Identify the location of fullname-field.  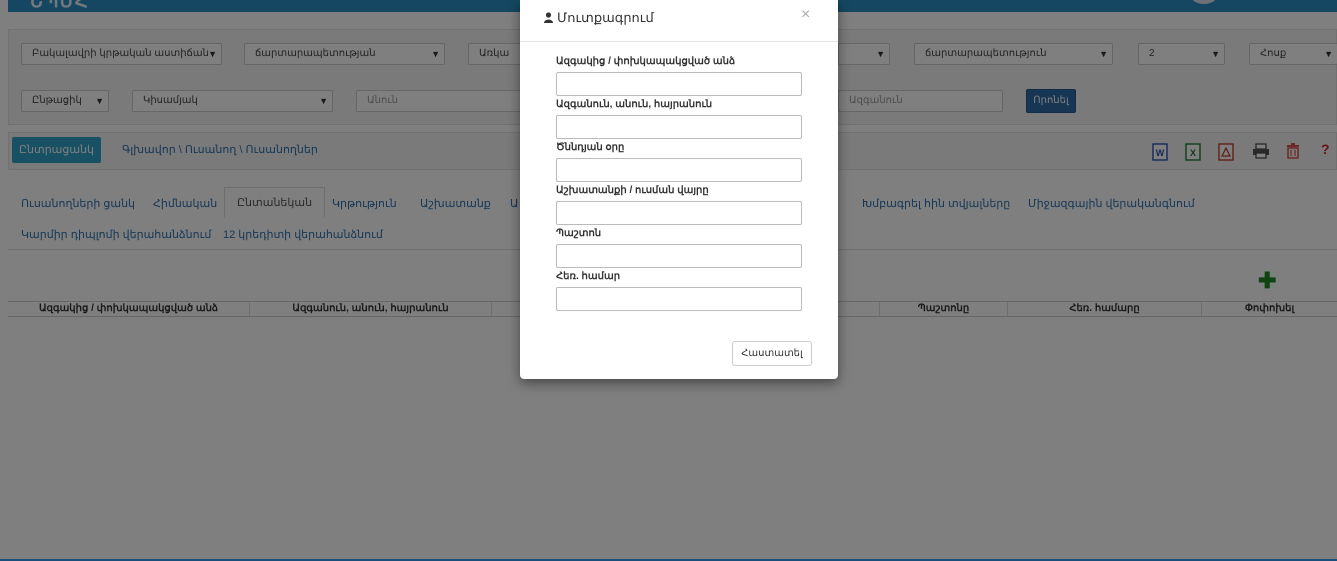
(679, 127).